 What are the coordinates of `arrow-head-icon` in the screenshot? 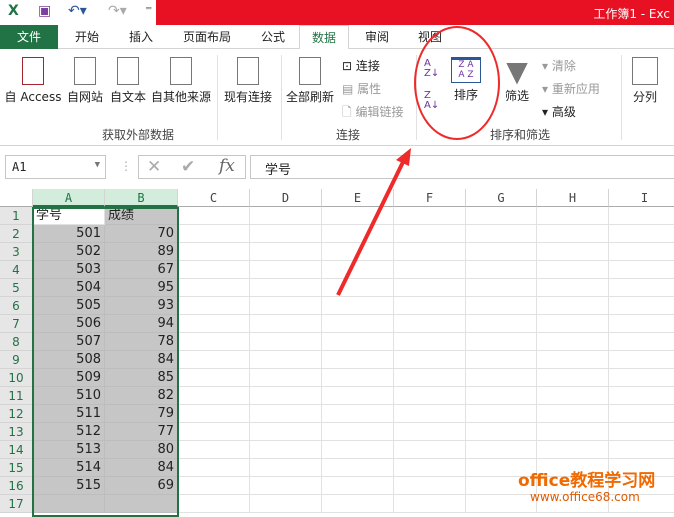 It's located at (403, 157).